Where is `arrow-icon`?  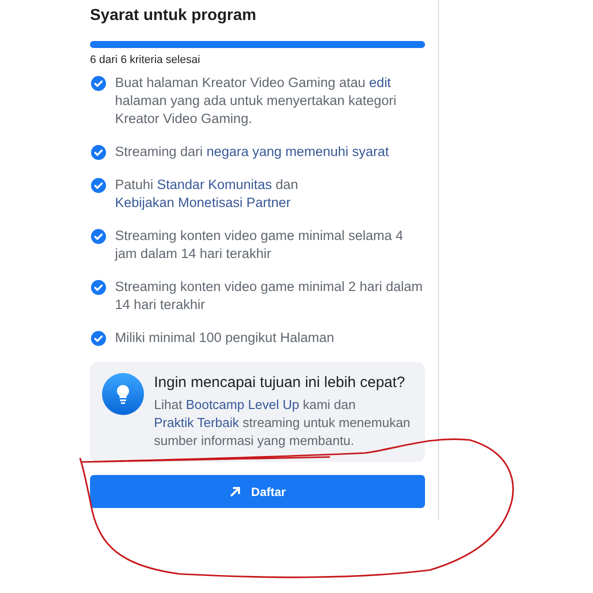 arrow-icon is located at coordinates (235, 492).